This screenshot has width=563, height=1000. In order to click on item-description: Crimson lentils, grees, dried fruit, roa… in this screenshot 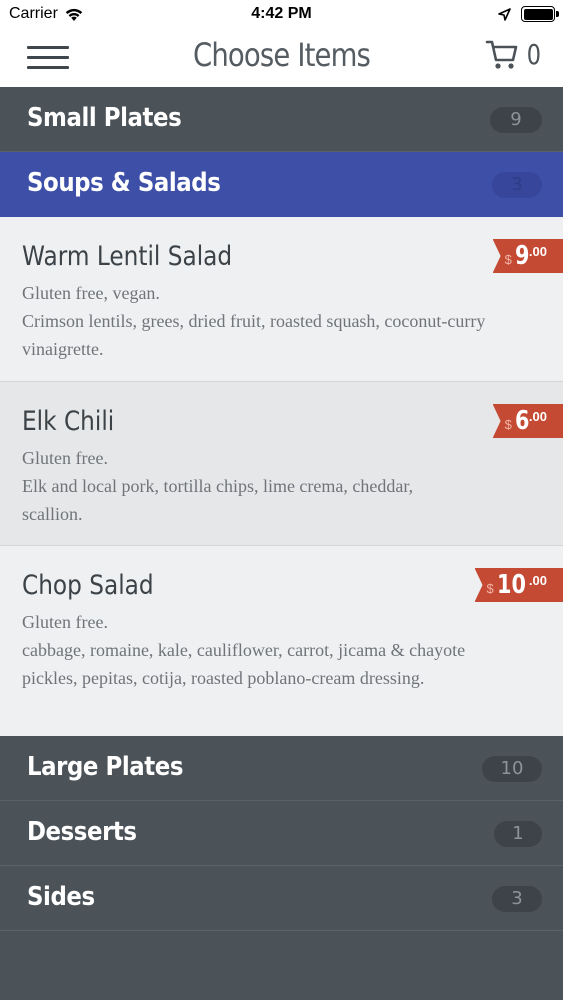, I will do `click(254, 335)`.